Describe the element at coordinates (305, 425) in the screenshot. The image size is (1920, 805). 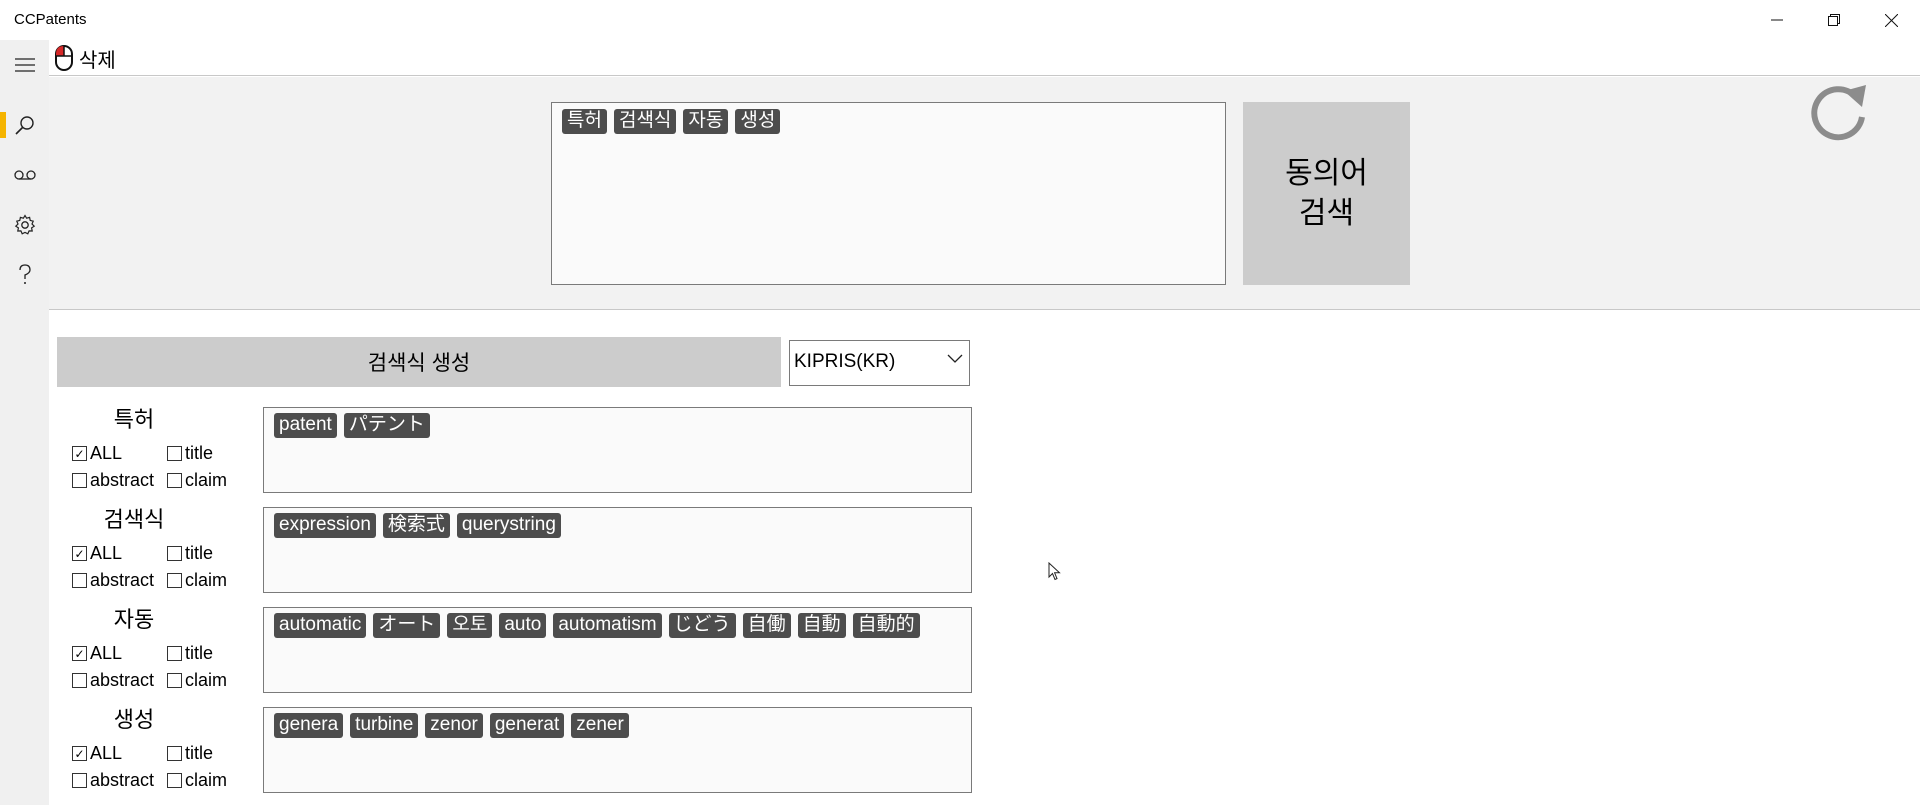
I see `synonym-chip: patent` at that location.